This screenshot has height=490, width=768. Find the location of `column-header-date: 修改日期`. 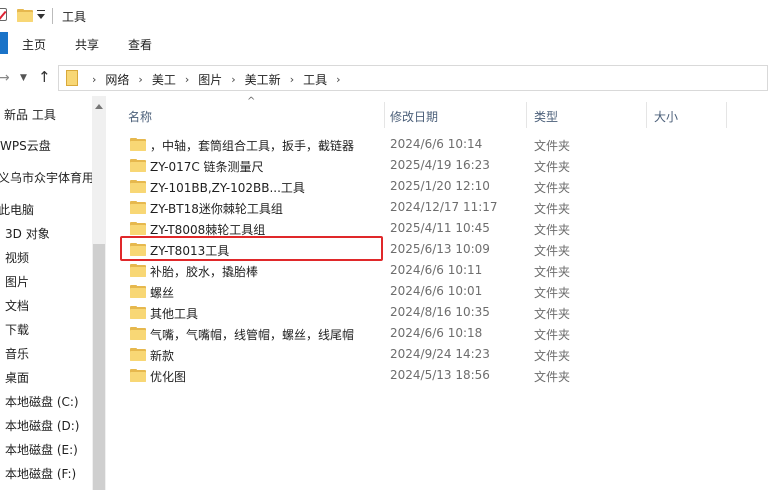

column-header-date: 修改日期 is located at coordinates (414, 116).